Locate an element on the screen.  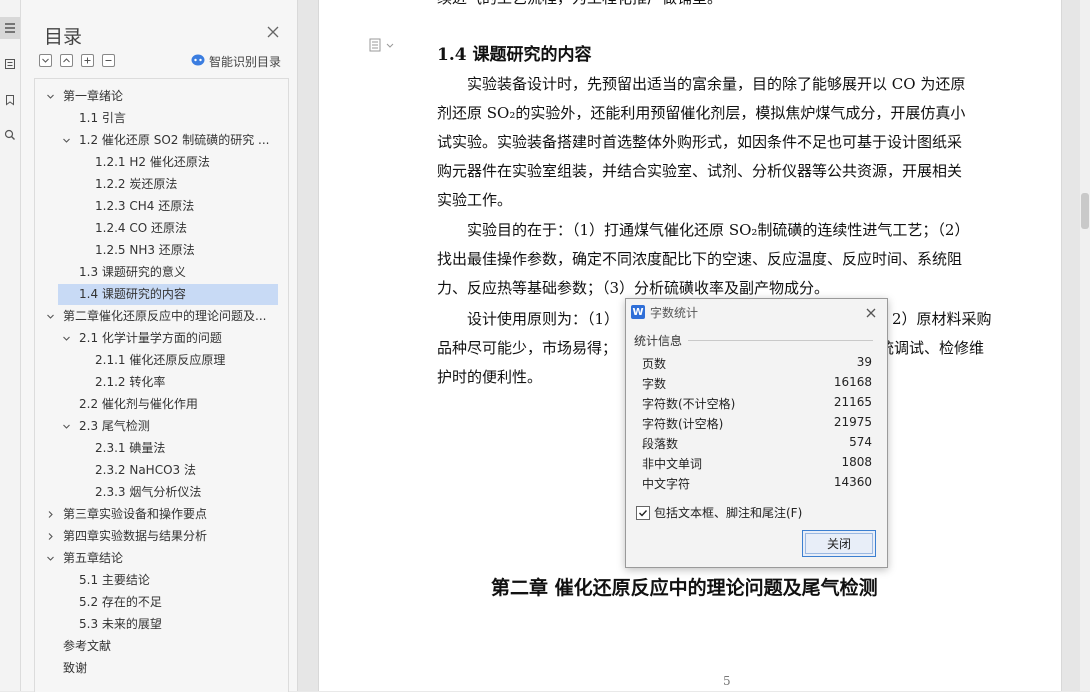
collapse-all-icon is located at coordinates (45, 60).